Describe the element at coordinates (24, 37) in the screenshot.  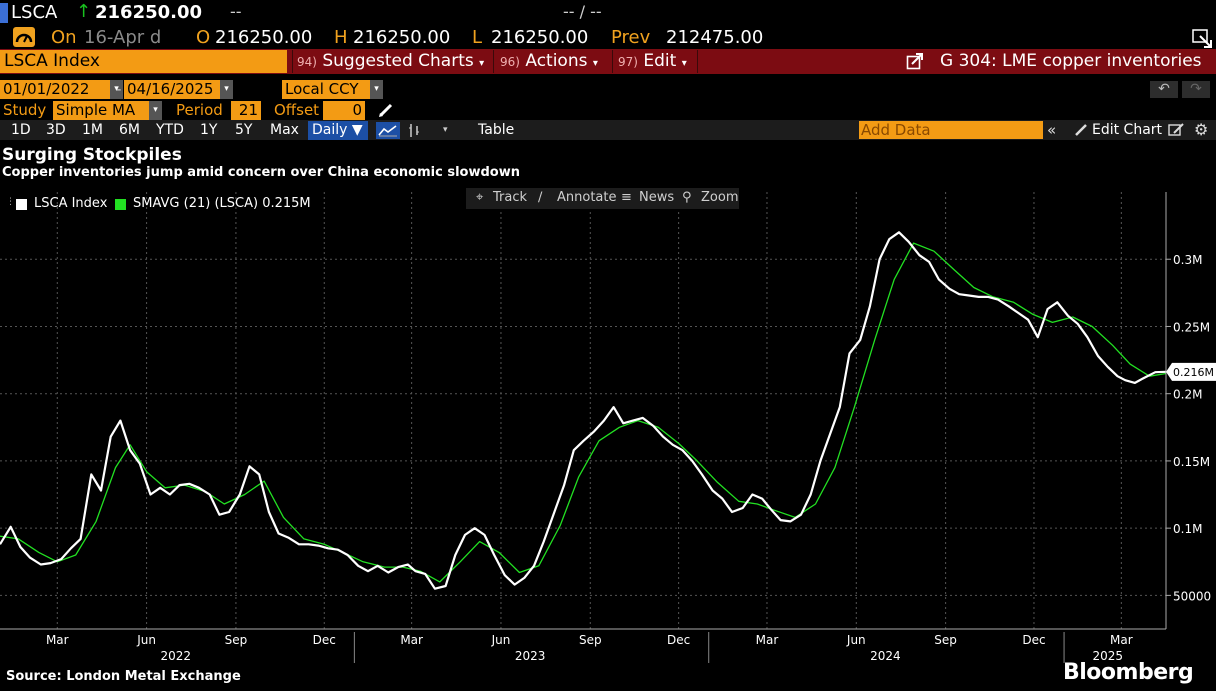
I see `gauge-icon` at that location.